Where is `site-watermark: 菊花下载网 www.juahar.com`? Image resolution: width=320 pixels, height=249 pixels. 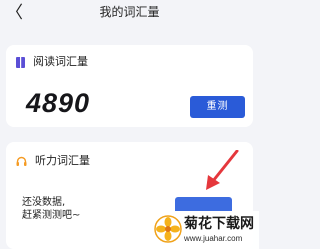 site-watermark: 菊花下载网 www.juahar.com is located at coordinates (204, 230).